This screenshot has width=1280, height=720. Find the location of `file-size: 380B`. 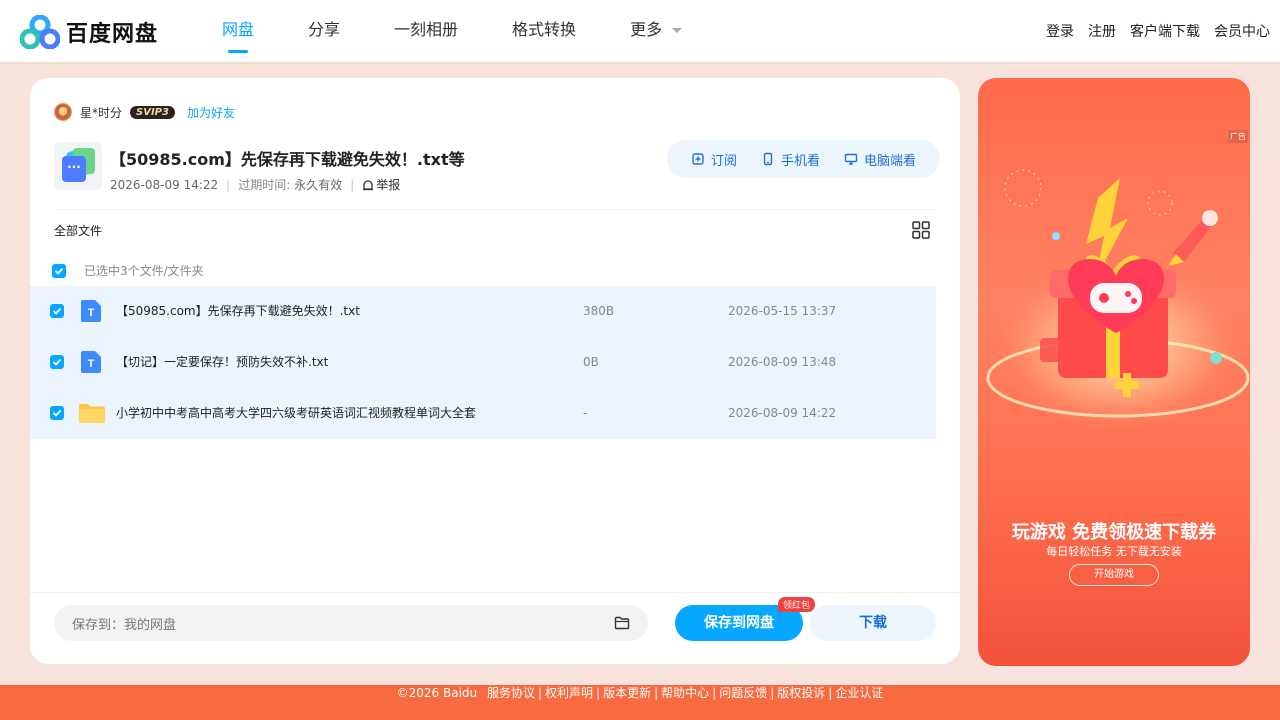

file-size: 380B is located at coordinates (599, 311).